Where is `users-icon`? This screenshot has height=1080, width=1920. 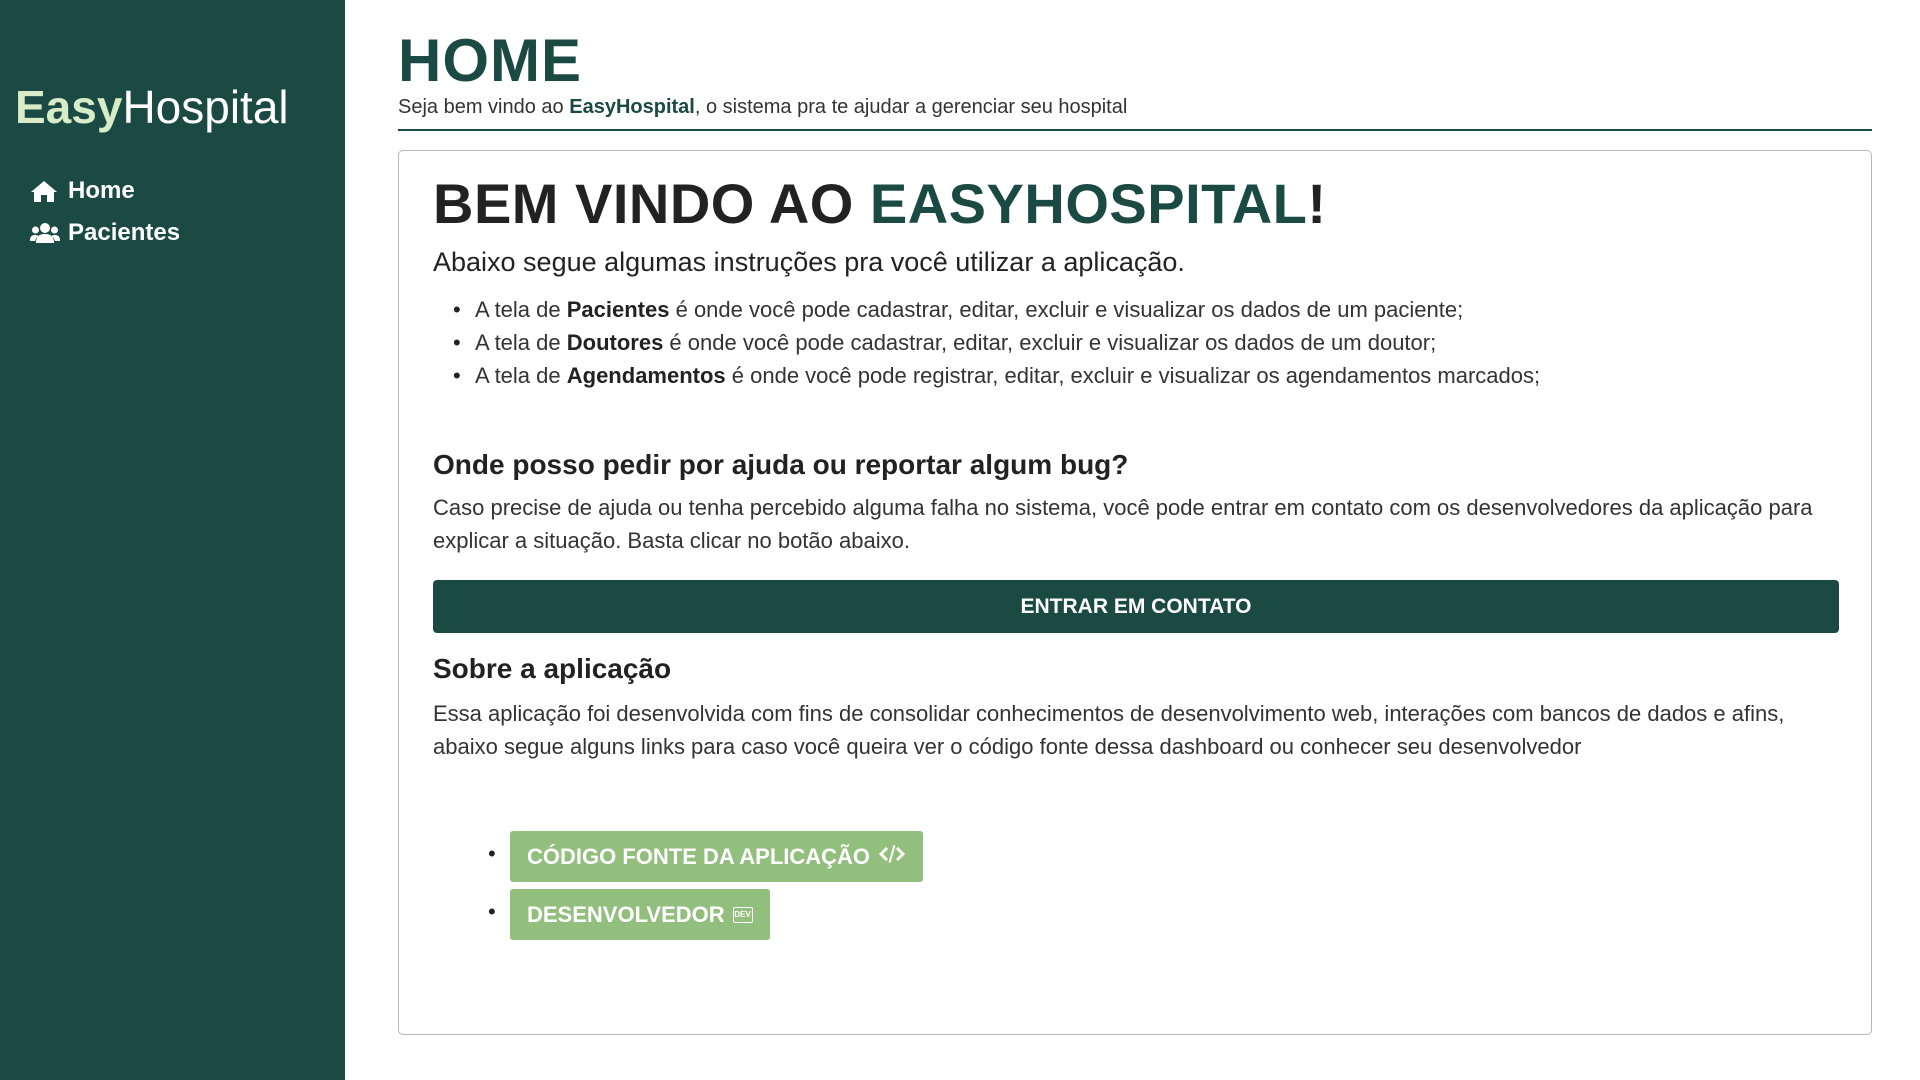
users-icon is located at coordinates (45, 233).